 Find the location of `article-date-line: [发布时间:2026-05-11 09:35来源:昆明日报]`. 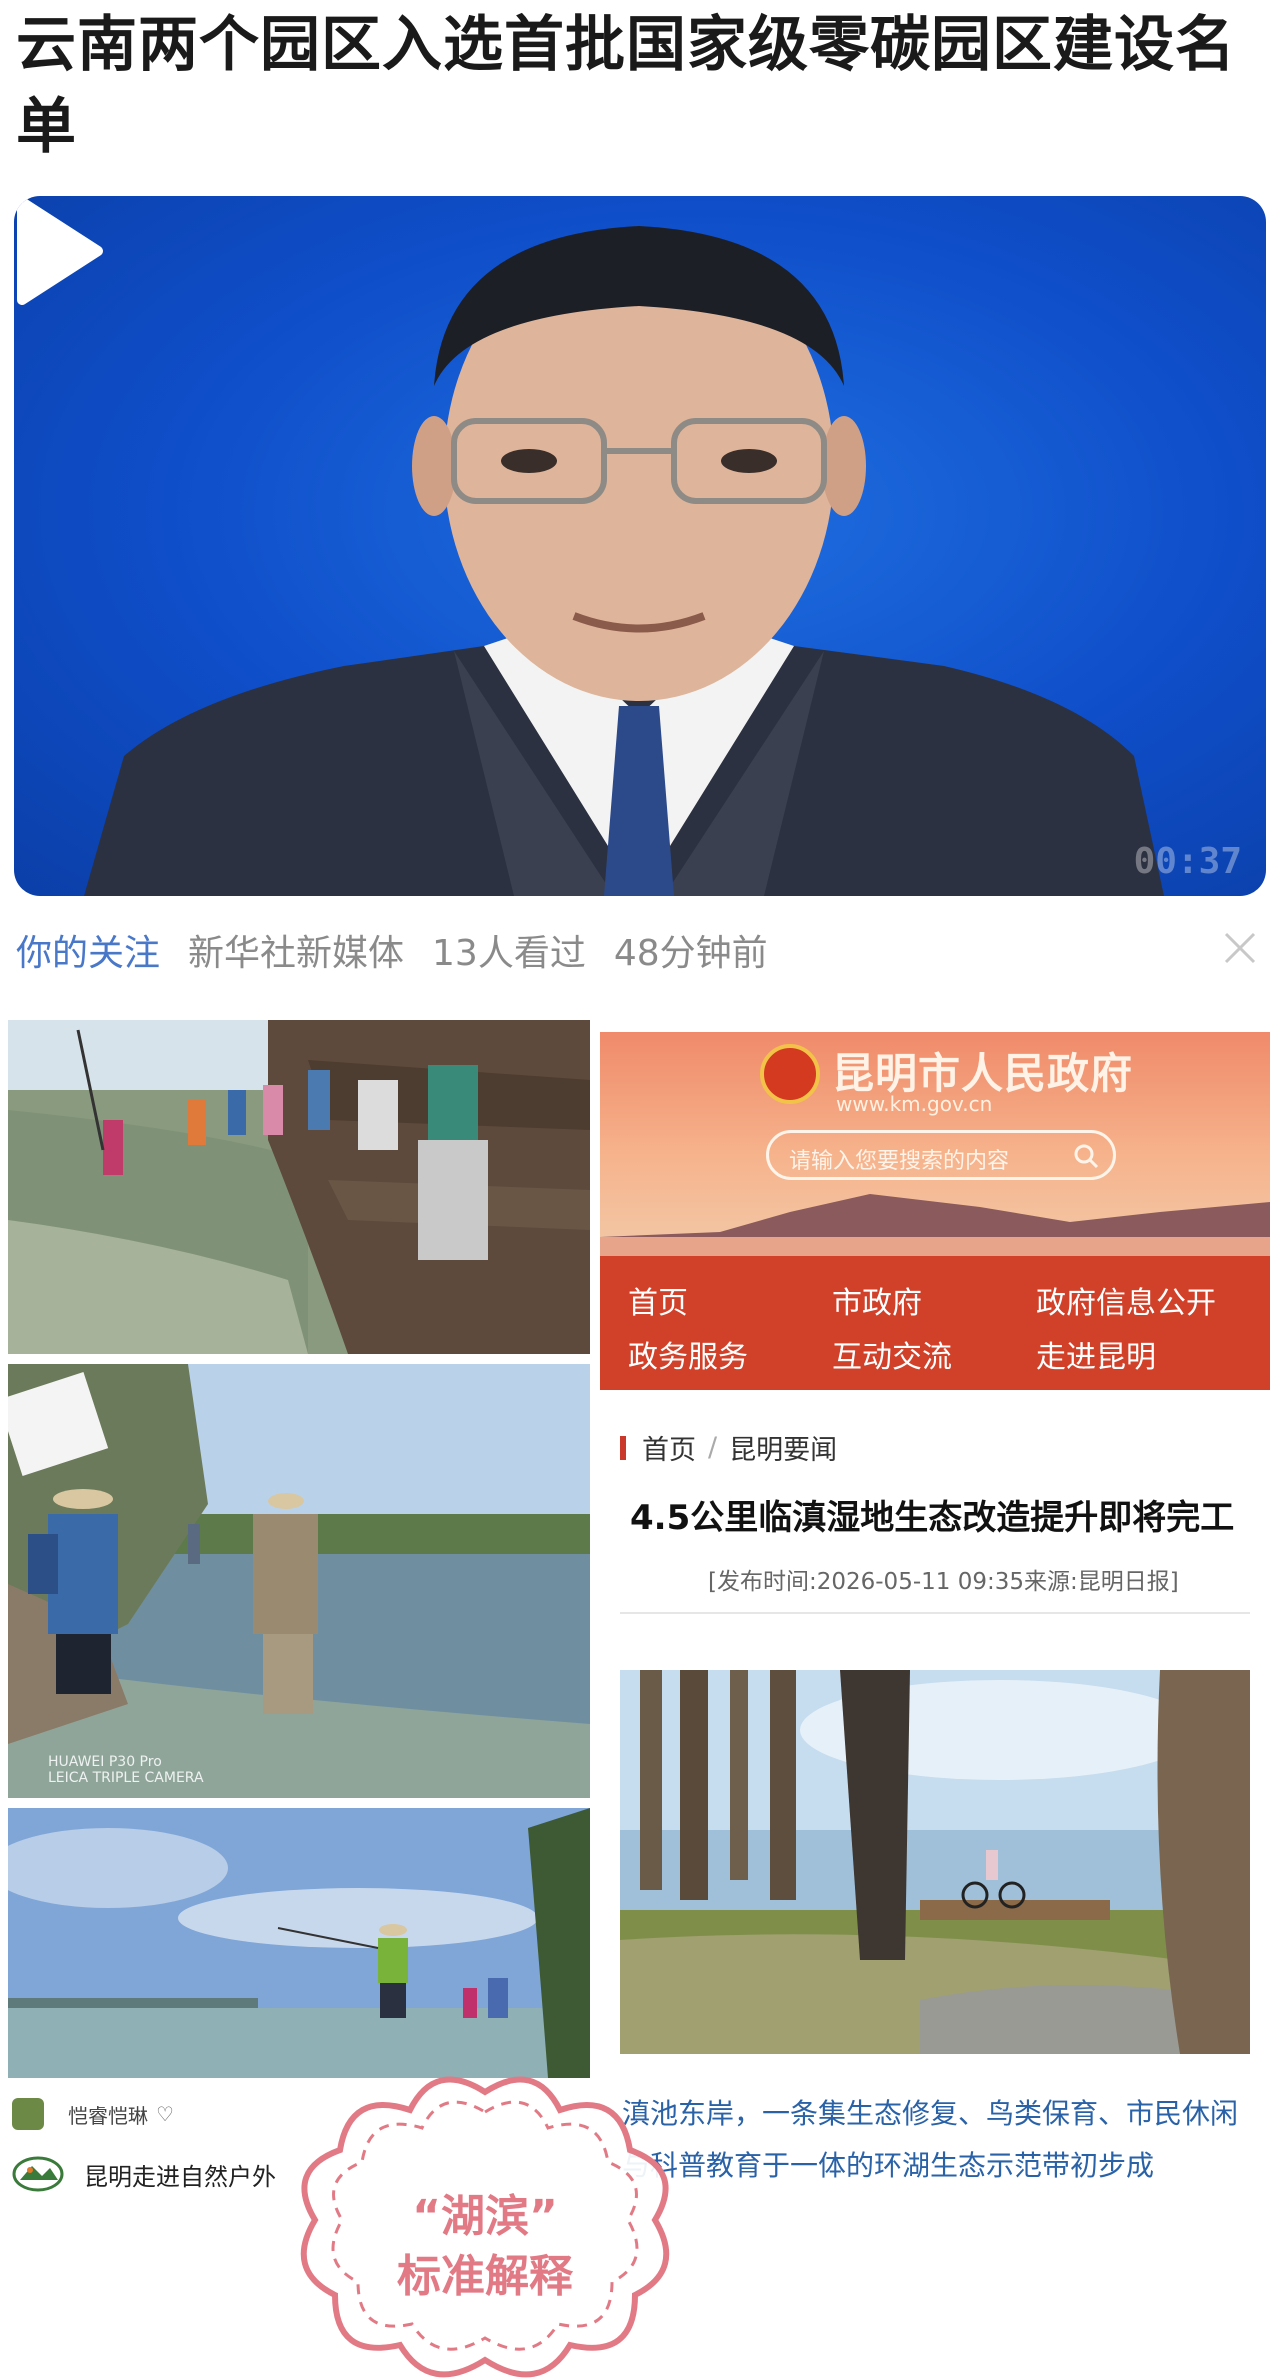

article-date-line: [发布时间:2026-05-11 09:35来源:昆明日报] is located at coordinates (943, 1582).